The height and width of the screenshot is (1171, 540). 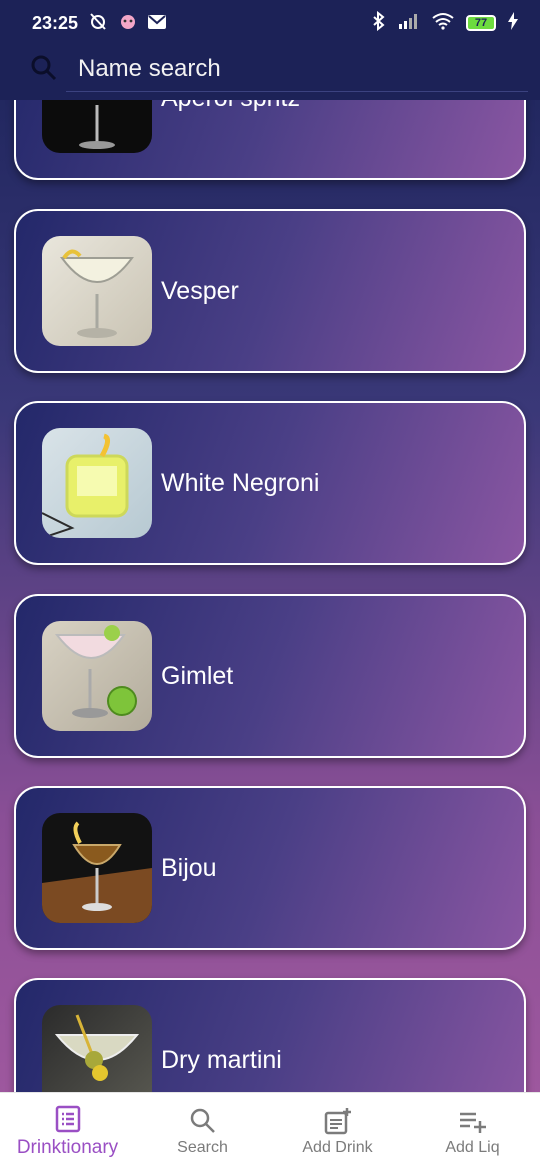 I want to click on drink-name: Vesper, so click(x=200, y=290).